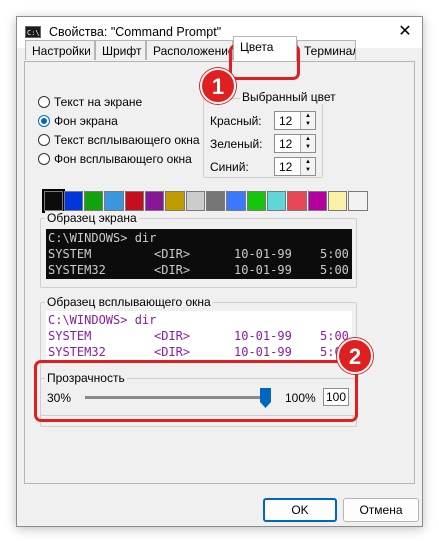  I want to click on popup-preview-legend: Образец всплывающего окна, so click(129, 302).